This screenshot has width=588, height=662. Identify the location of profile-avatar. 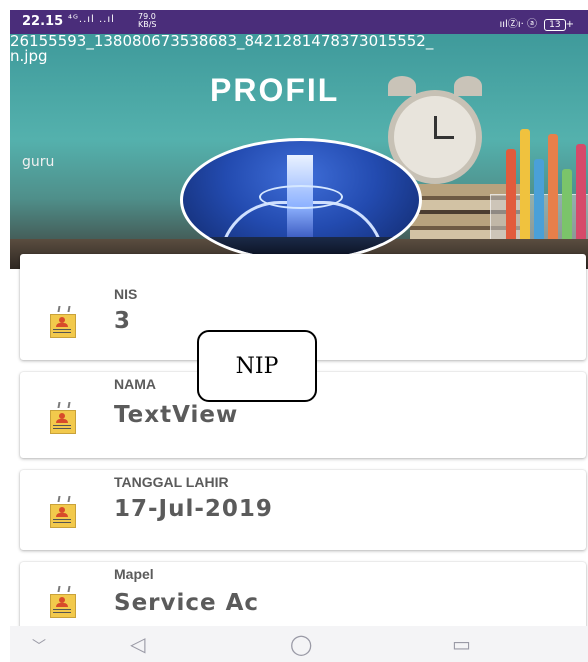
(301, 200).